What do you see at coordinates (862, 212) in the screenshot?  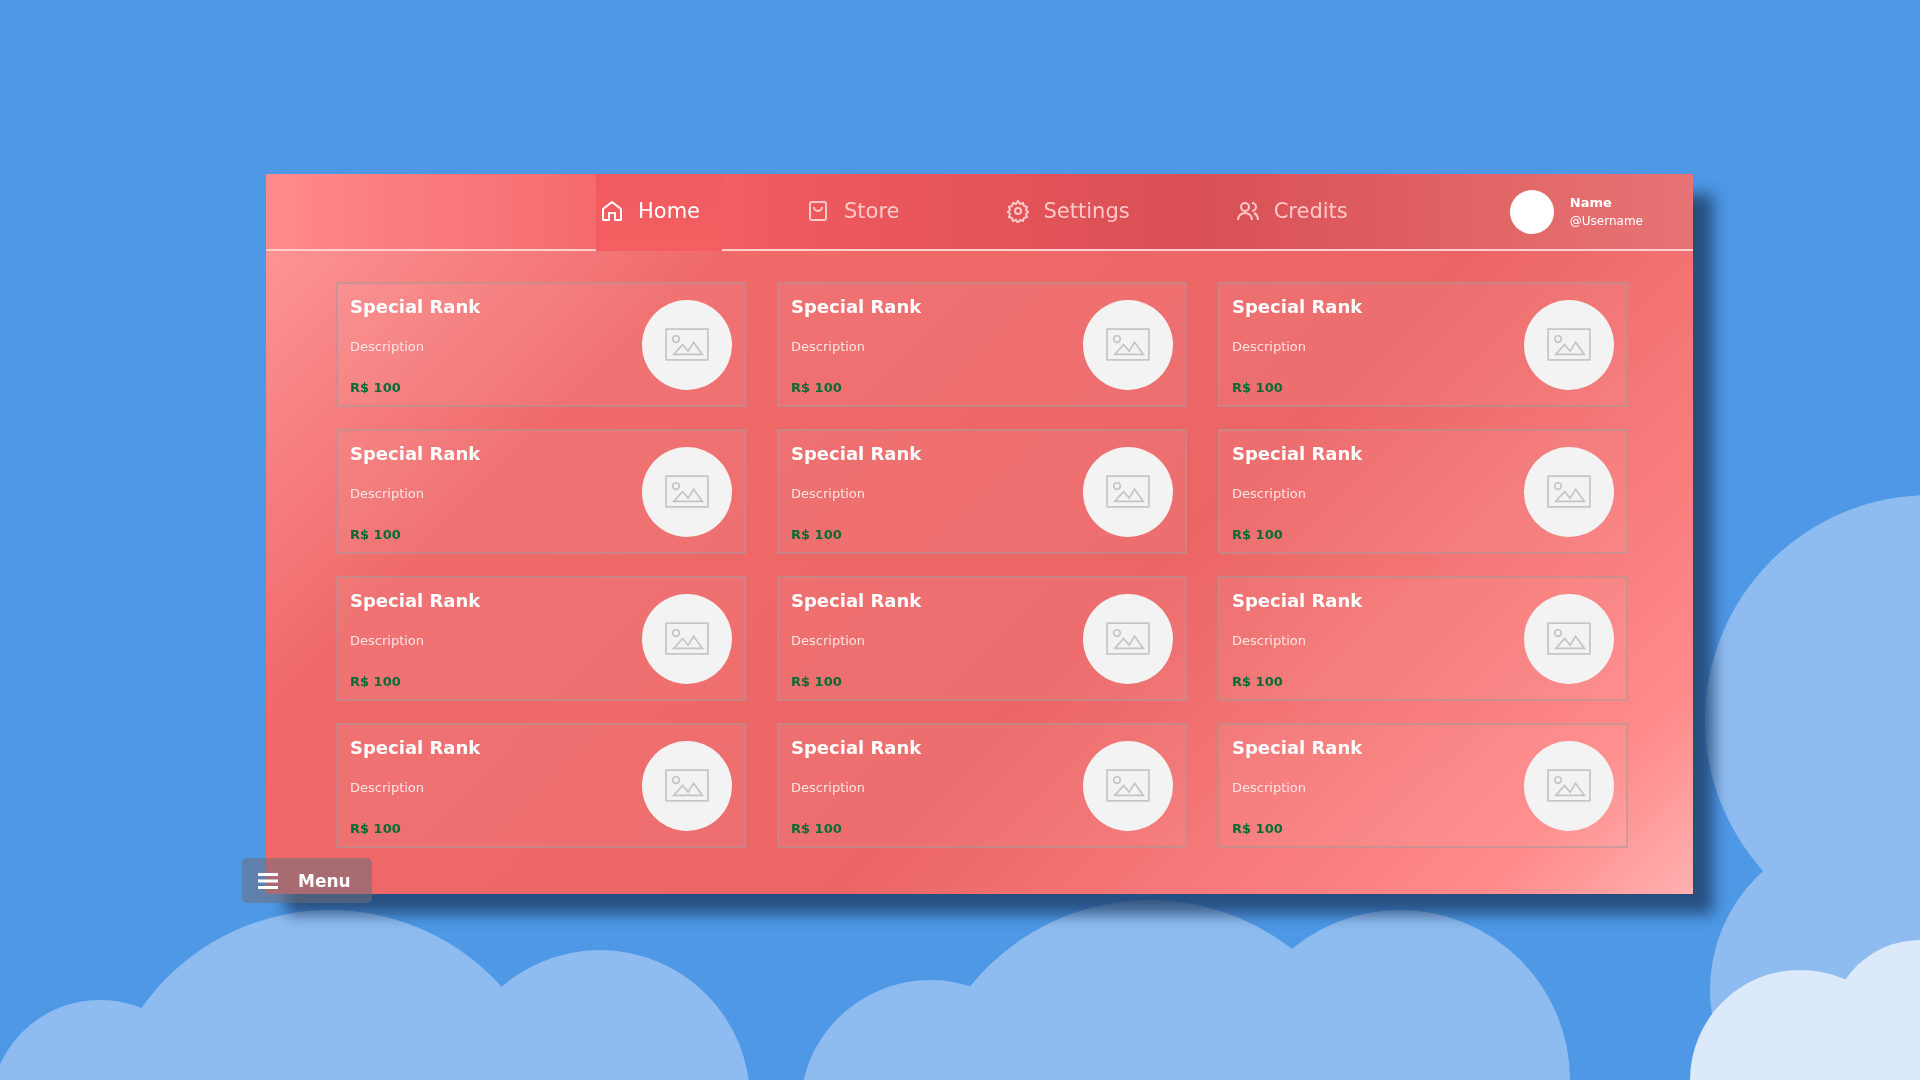 I see `nav-tab: Store` at bounding box center [862, 212].